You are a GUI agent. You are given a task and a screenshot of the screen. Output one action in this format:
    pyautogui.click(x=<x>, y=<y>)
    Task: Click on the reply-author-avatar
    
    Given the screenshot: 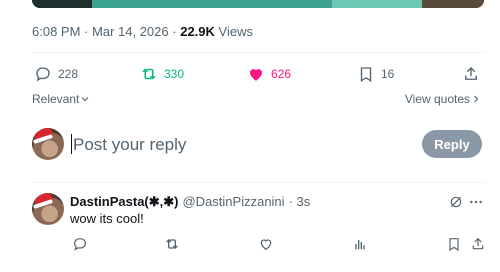 What is the action you would take?
    pyautogui.click(x=48, y=209)
    